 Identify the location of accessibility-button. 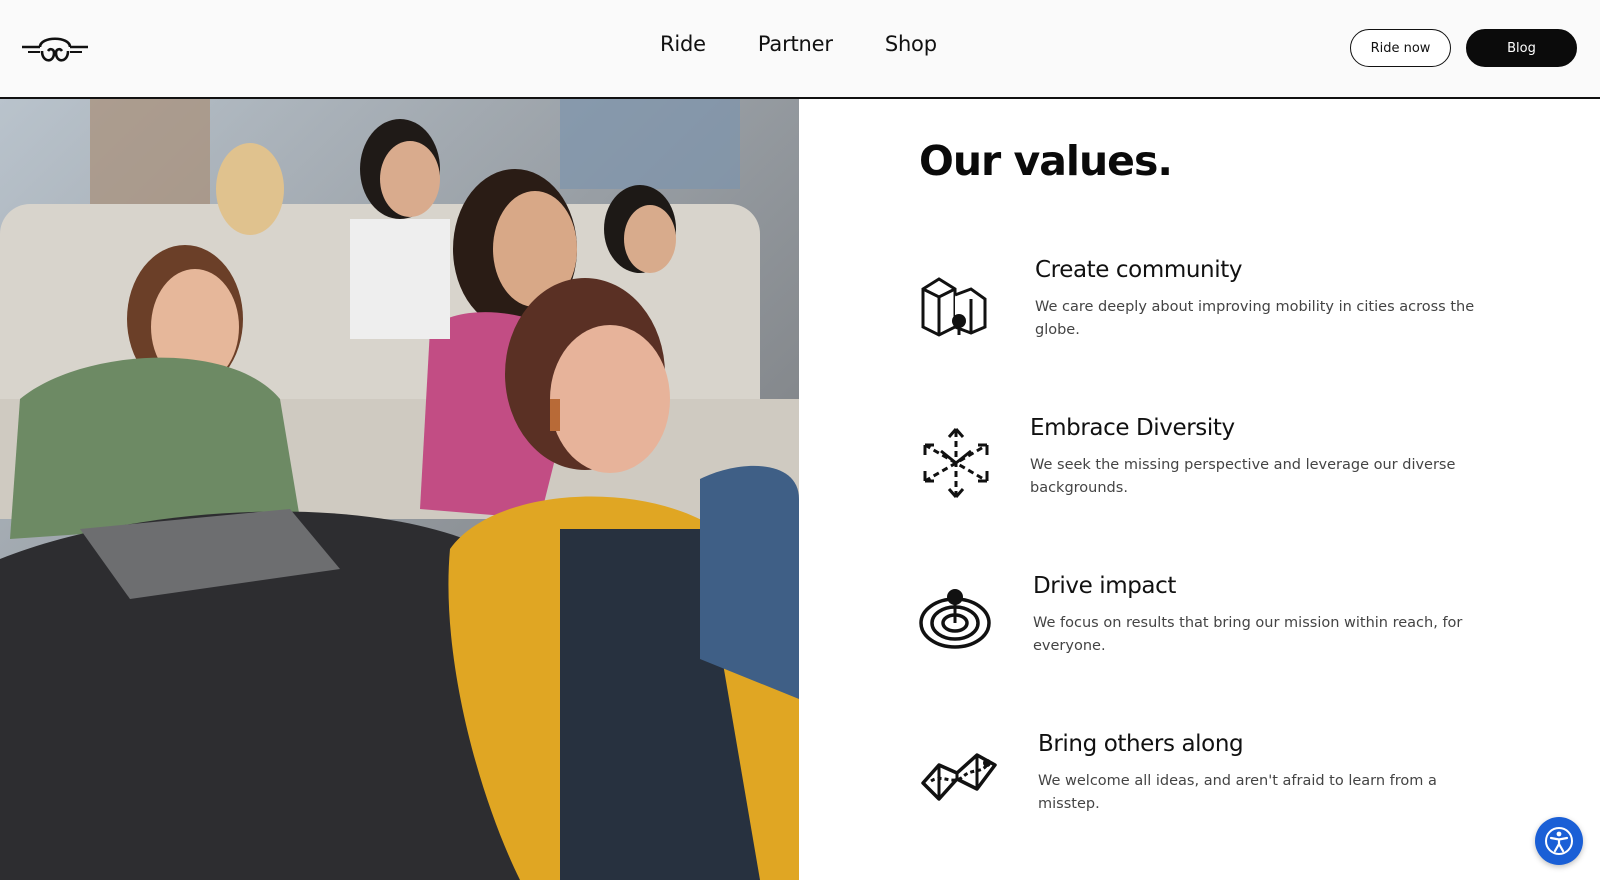
(1559, 841).